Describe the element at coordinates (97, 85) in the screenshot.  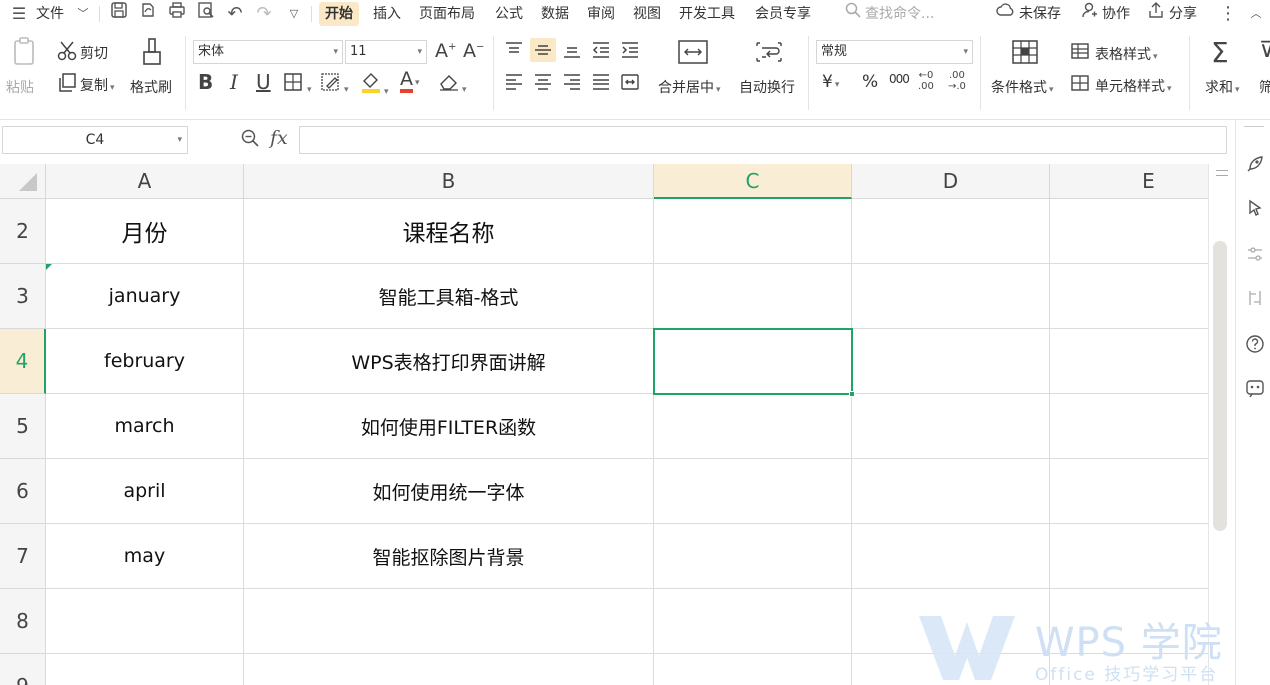
I see `copy-button: 复制 ▾` at that location.